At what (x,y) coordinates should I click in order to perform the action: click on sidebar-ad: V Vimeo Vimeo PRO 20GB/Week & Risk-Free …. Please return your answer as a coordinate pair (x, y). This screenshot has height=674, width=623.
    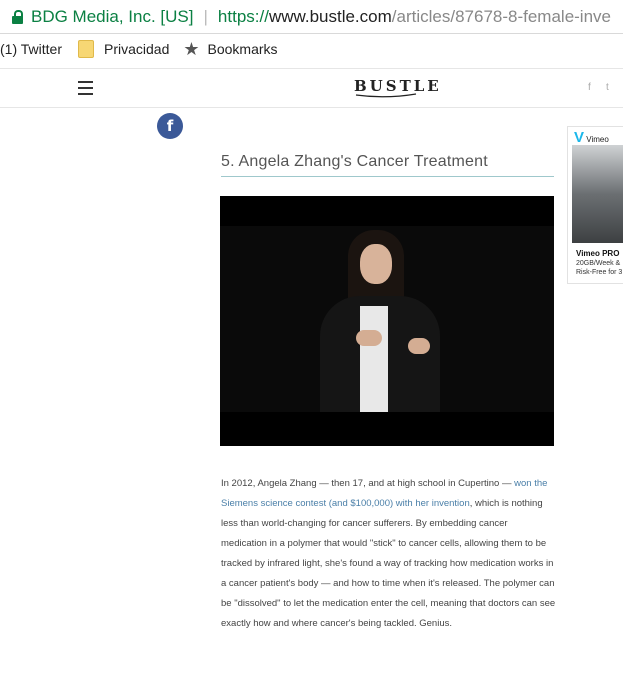
    Looking at the image, I should click on (595, 205).